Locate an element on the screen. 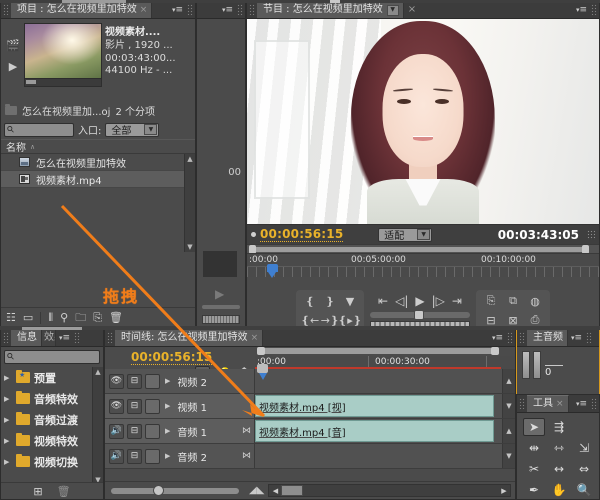  tab-project: 项目 : 怎么在视频里加特效 × is located at coordinates (82, 9).